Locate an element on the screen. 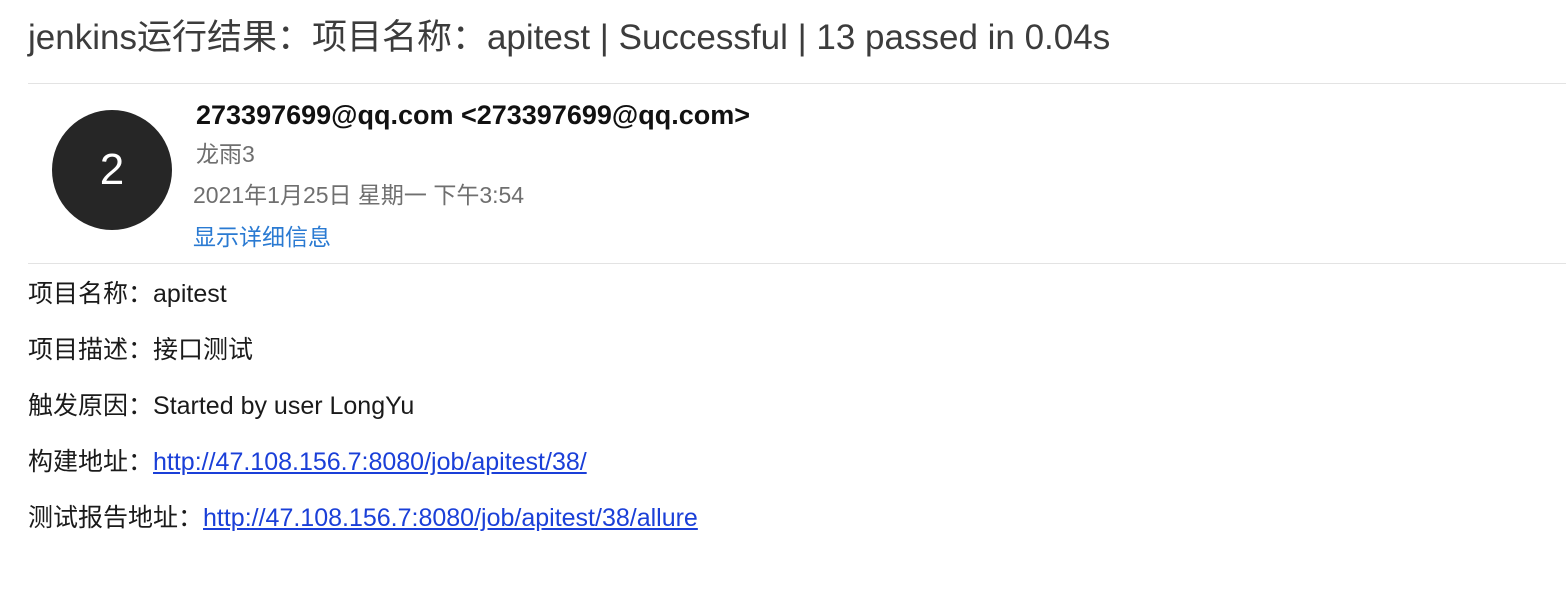 The width and height of the screenshot is (1566, 606). sent-date: 2021年1月25日 星期一 下午3:54 is located at coordinates (359, 195).